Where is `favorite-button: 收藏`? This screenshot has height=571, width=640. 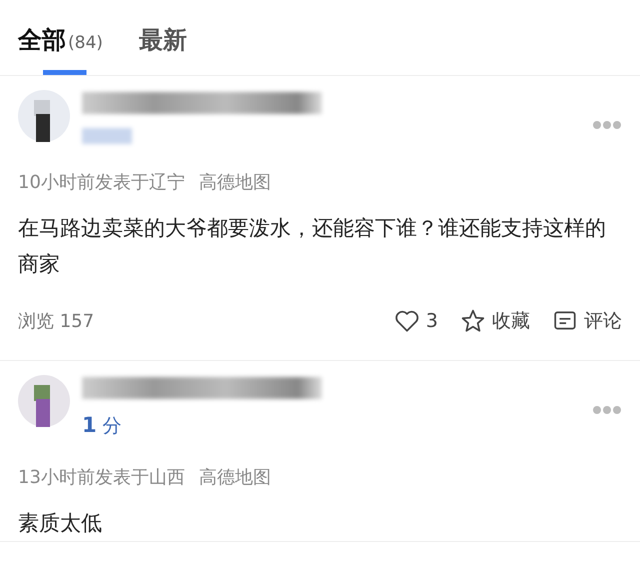
favorite-button: 收藏 is located at coordinates (495, 321).